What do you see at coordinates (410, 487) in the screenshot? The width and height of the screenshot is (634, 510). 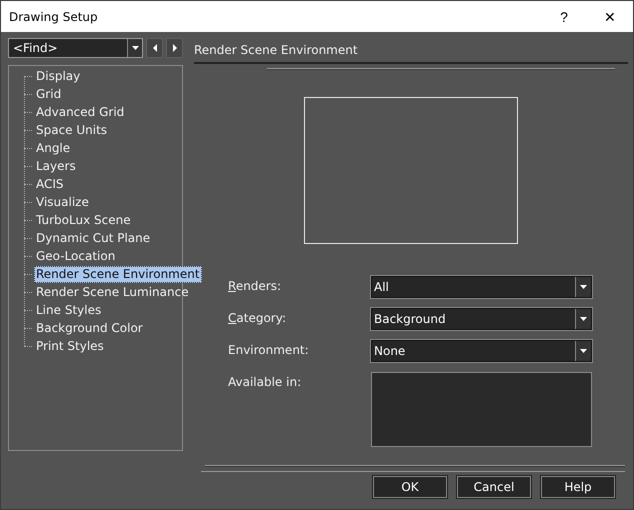 I see `dialog-button: OK` at bounding box center [410, 487].